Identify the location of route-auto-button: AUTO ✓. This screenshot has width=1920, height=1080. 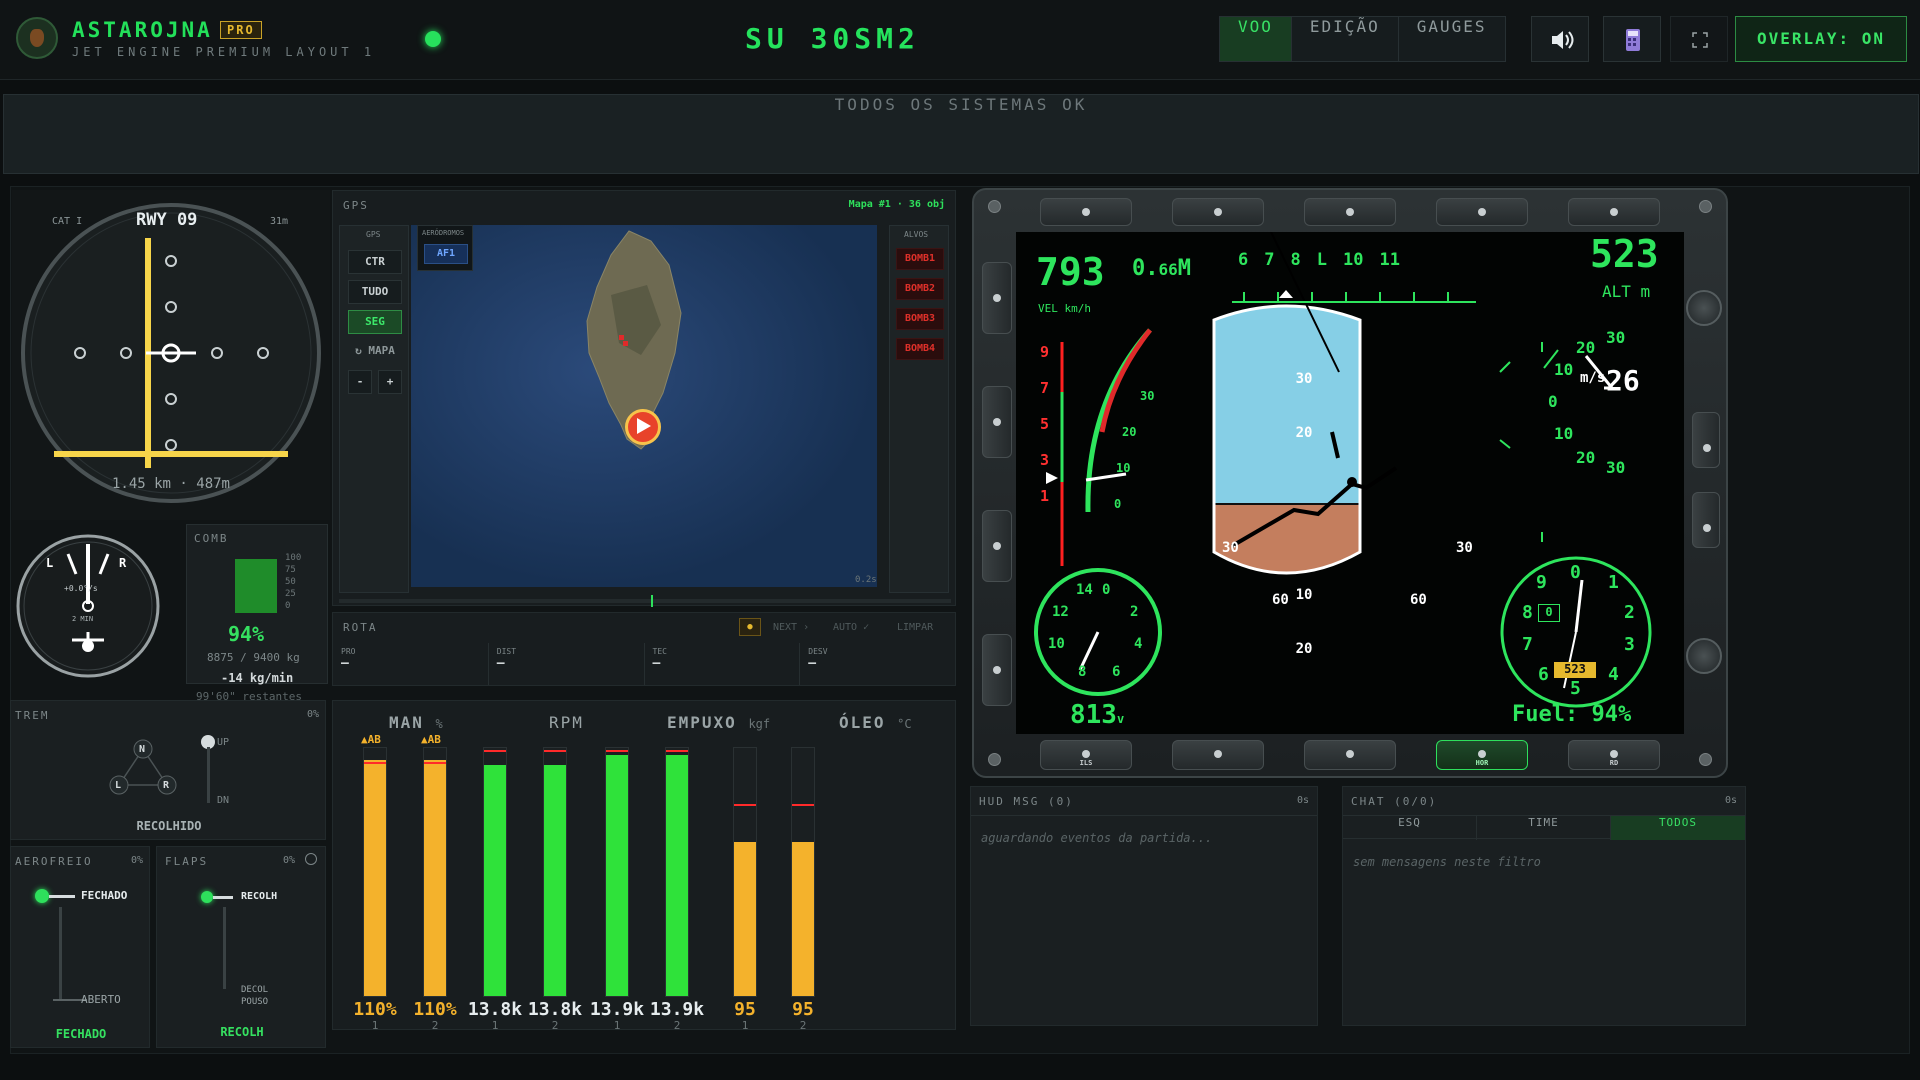
(851, 627).